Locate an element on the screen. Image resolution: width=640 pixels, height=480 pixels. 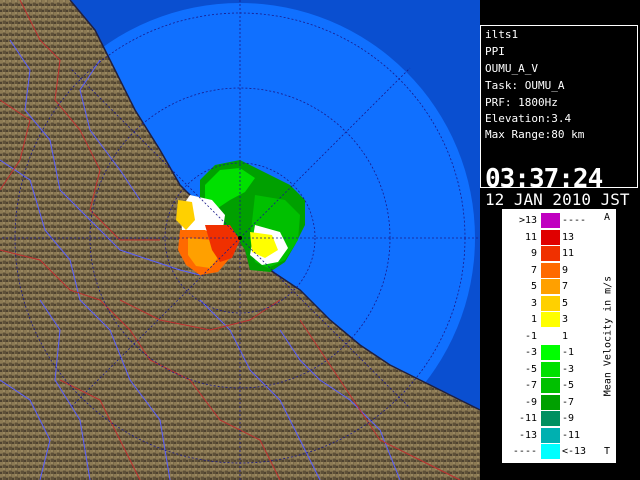
legend-title-box: Mean Velocity in m/s is located at coordinates (608, 336).